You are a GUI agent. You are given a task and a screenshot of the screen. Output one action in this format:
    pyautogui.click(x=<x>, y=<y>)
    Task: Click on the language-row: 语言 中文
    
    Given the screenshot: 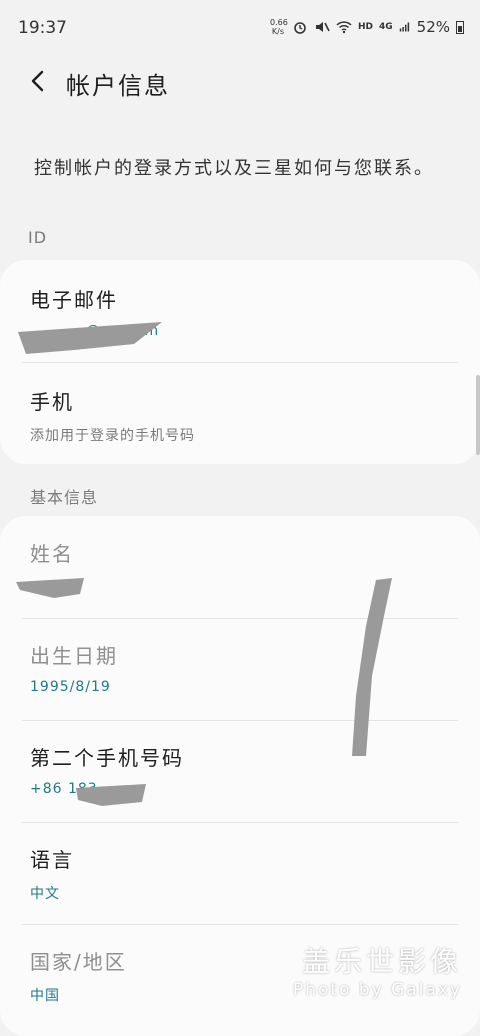 What is the action you would take?
    pyautogui.click(x=244, y=873)
    